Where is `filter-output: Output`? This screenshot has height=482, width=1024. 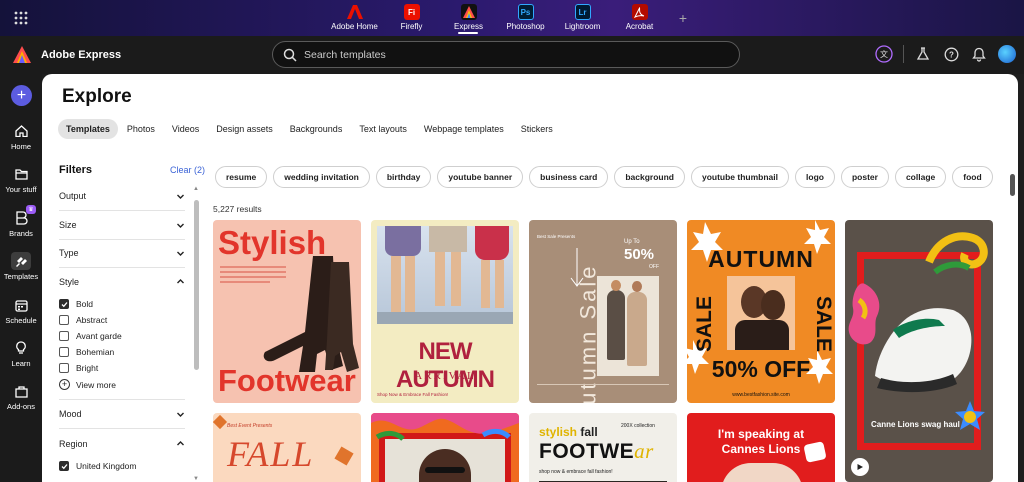
filter-output: Output is located at coordinates (122, 196).